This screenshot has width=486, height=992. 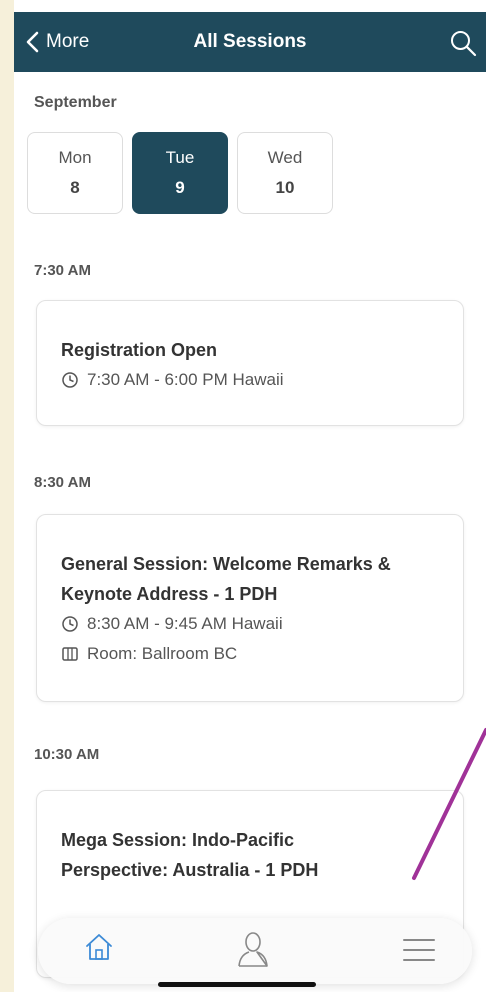 What do you see at coordinates (237, 984) in the screenshot?
I see `home-indicator` at bounding box center [237, 984].